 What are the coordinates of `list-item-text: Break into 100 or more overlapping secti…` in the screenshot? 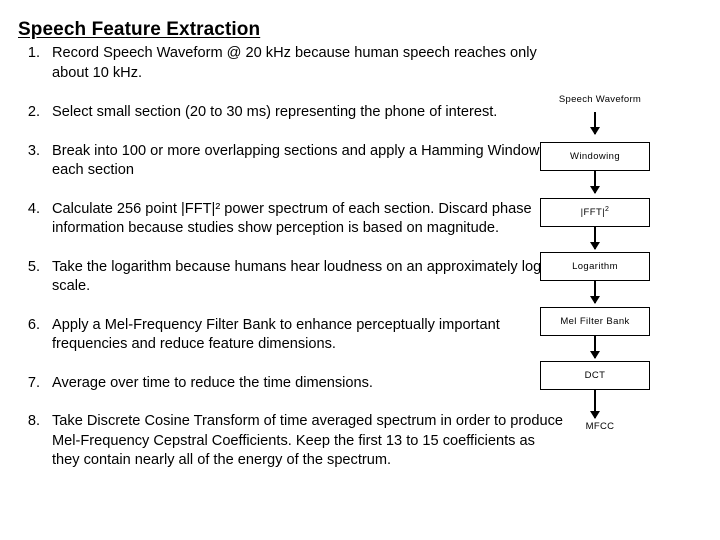 It's located at (304, 160).